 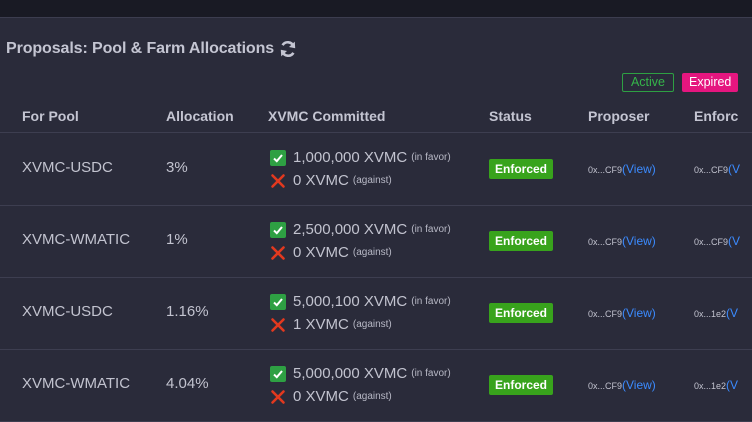 I want to click on top-nav-bar, so click(x=376, y=9).